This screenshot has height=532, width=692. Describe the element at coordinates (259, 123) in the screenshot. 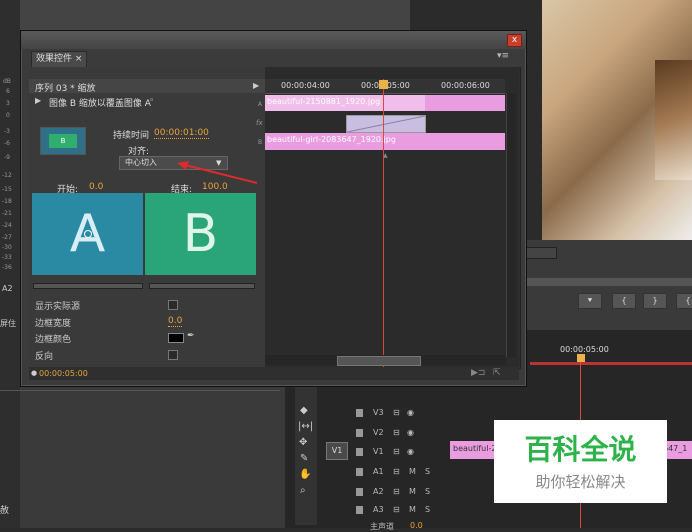

I see `fx-icon: fx` at that location.